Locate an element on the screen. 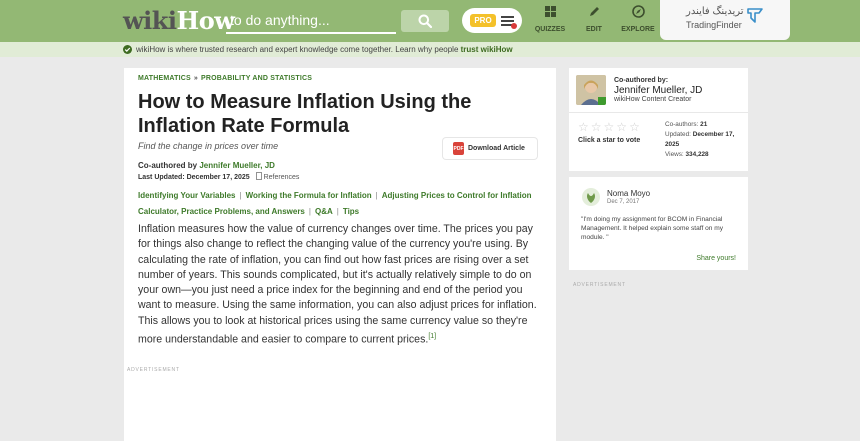 The image size is (860, 441). references-link: References is located at coordinates (277, 176).